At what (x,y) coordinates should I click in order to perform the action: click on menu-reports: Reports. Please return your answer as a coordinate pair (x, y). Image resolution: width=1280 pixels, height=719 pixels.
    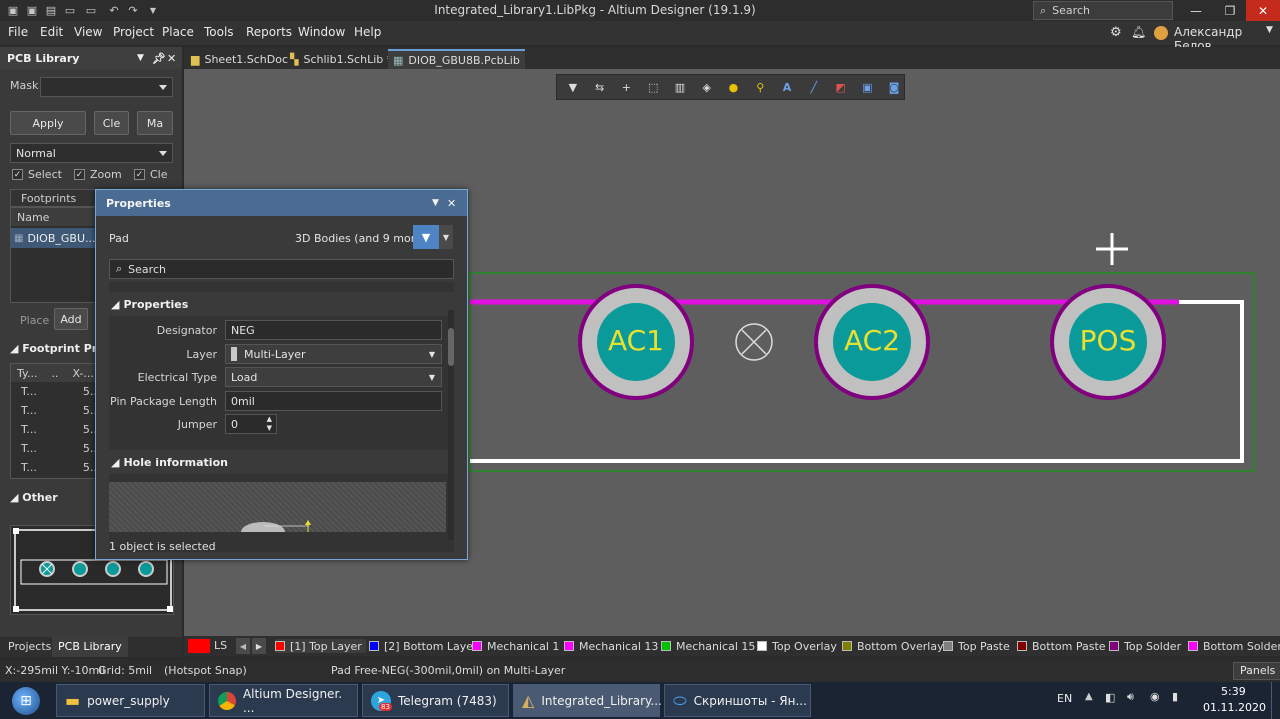
    Looking at the image, I should click on (269, 32).